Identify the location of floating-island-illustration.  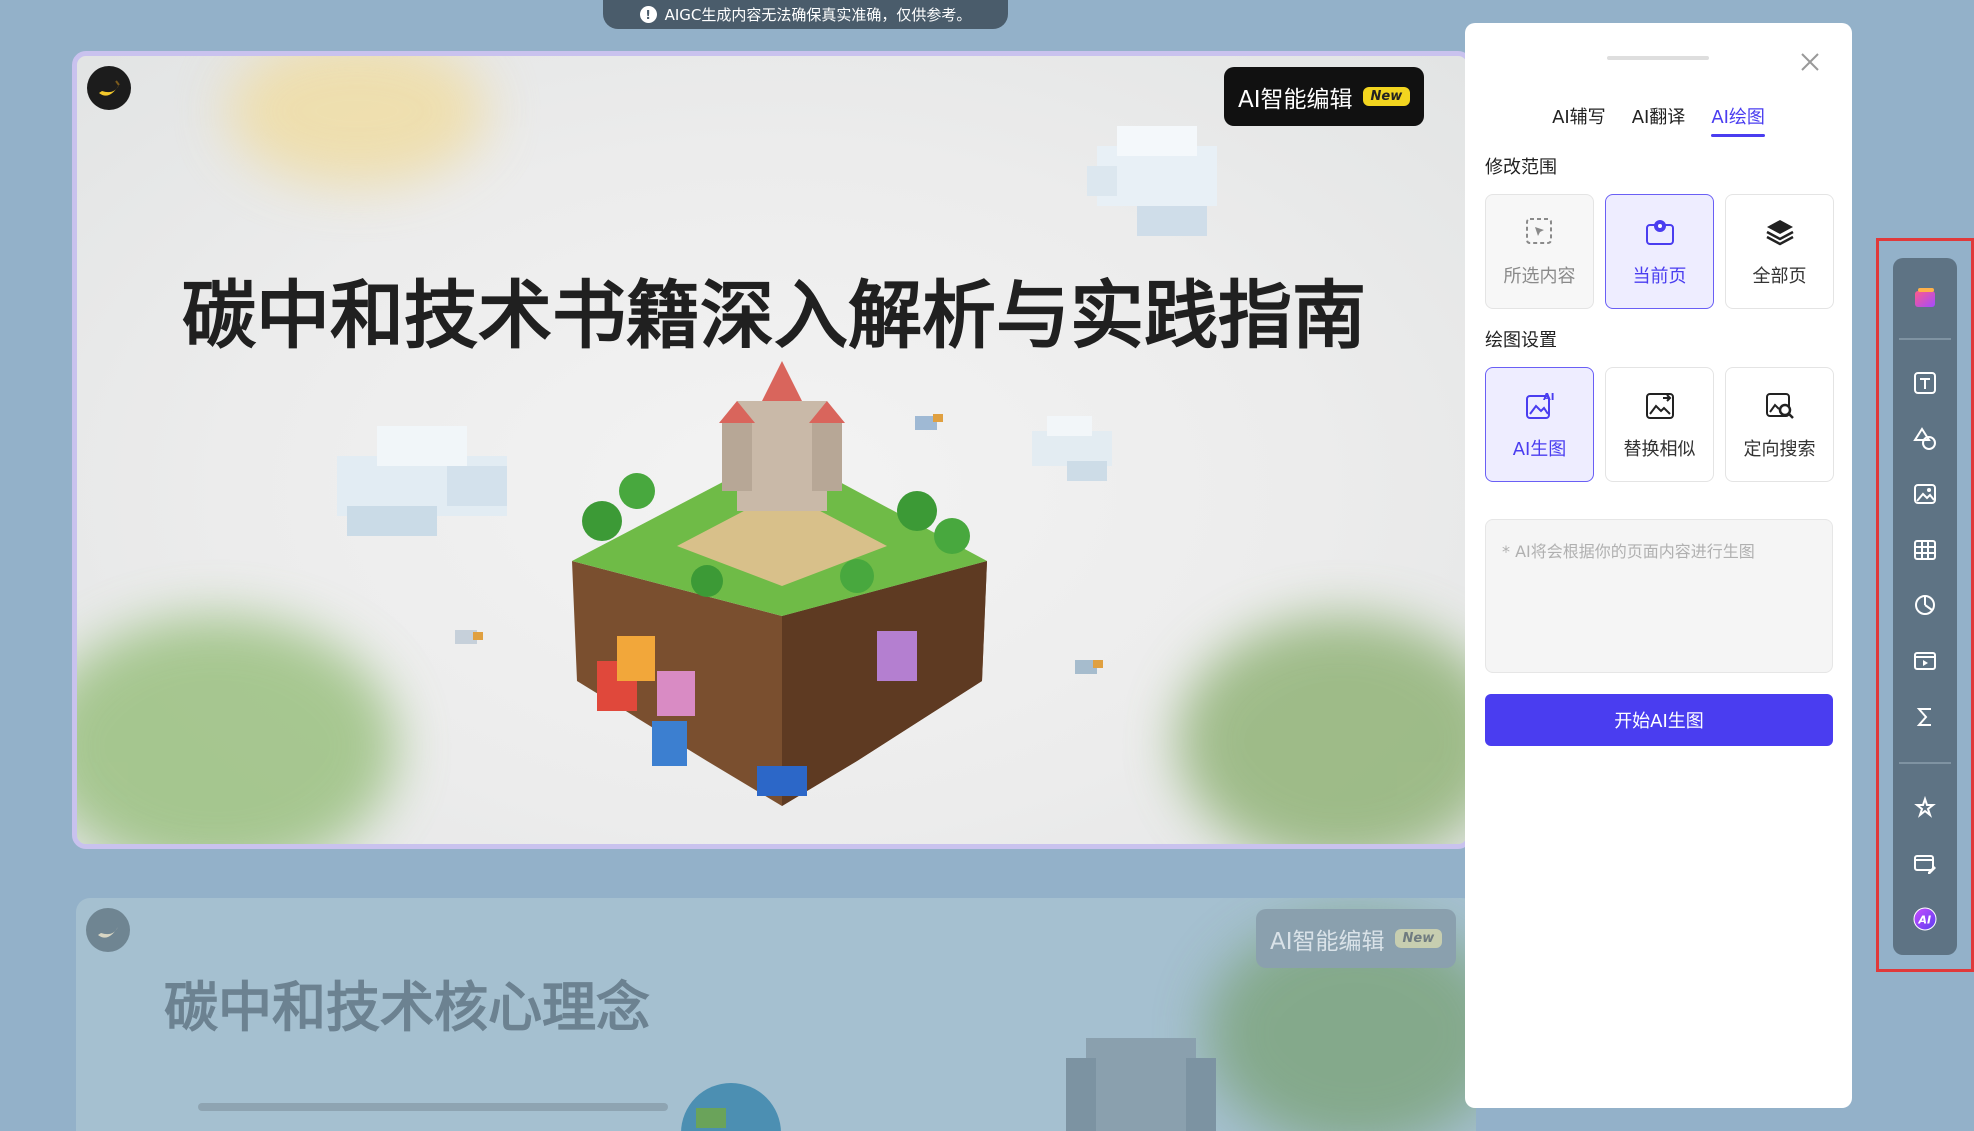
(779, 583).